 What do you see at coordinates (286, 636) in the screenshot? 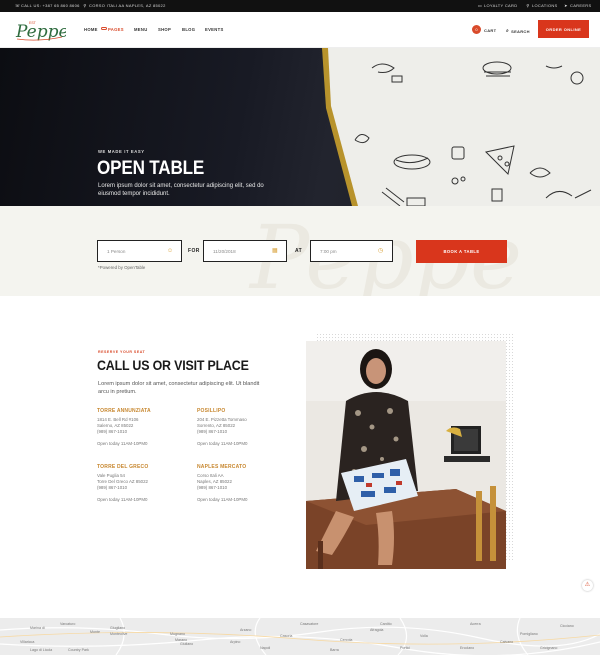
I see `map-label: Casoria` at bounding box center [286, 636].